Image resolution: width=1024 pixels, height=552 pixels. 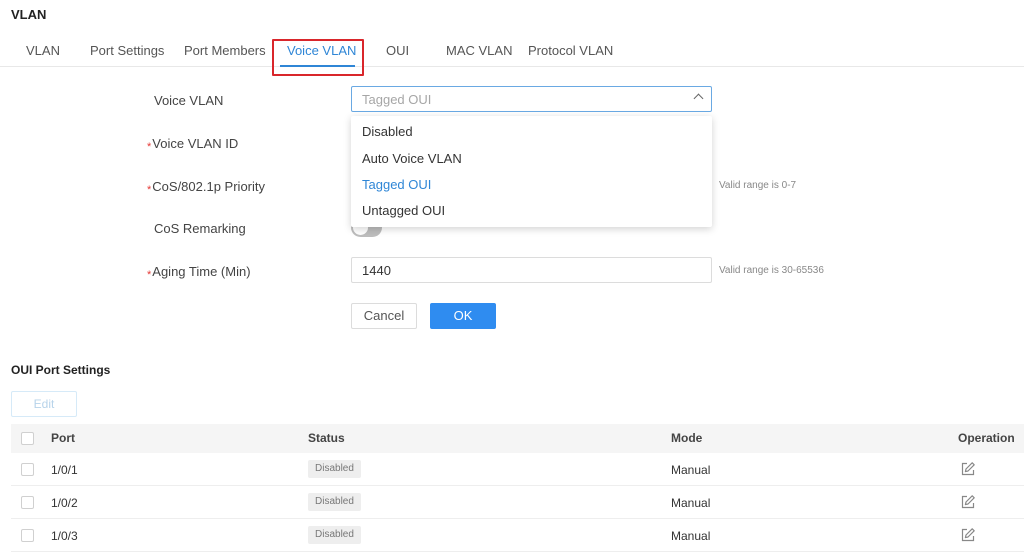 I want to click on voice-vlan-id-label: *Voice VLAN ID, so click(x=193, y=144).